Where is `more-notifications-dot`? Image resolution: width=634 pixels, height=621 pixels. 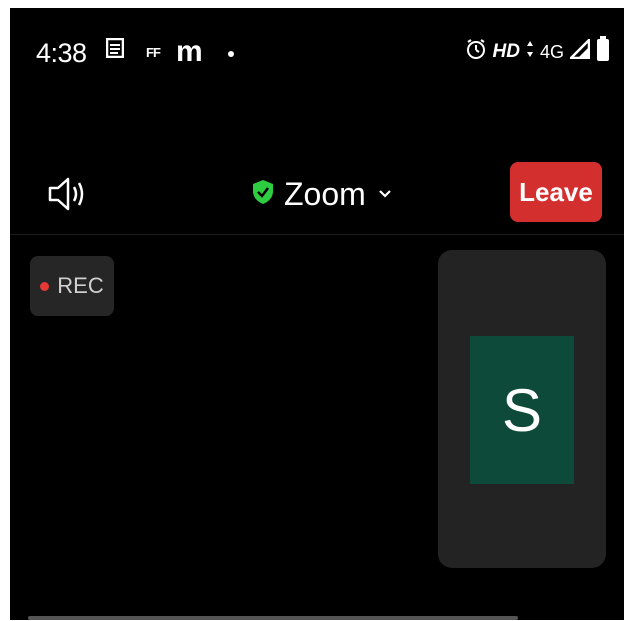 more-notifications-dot is located at coordinates (231, 54).